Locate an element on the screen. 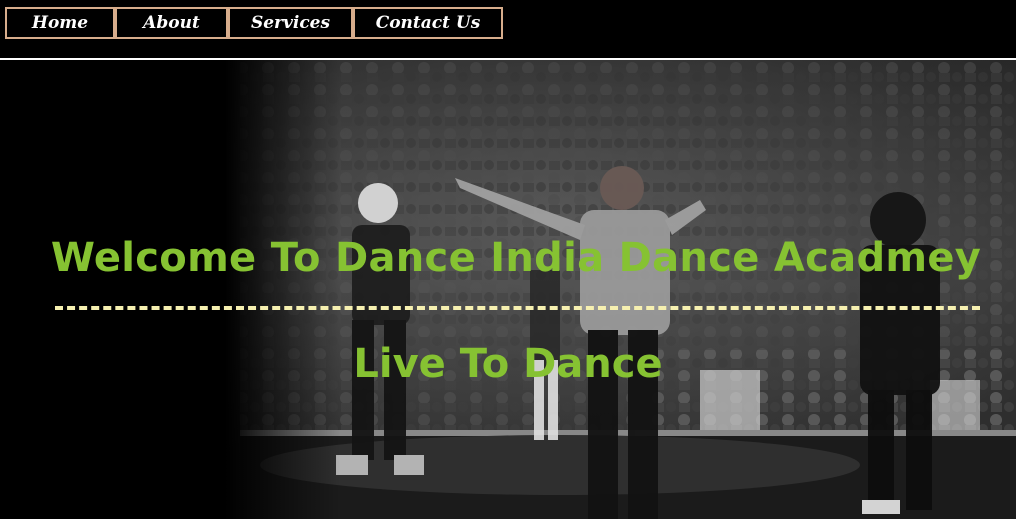 The width and height of the screenshot is (1016, 519). hero-tagline: Live To Dance is located at coordinates (508, 364).